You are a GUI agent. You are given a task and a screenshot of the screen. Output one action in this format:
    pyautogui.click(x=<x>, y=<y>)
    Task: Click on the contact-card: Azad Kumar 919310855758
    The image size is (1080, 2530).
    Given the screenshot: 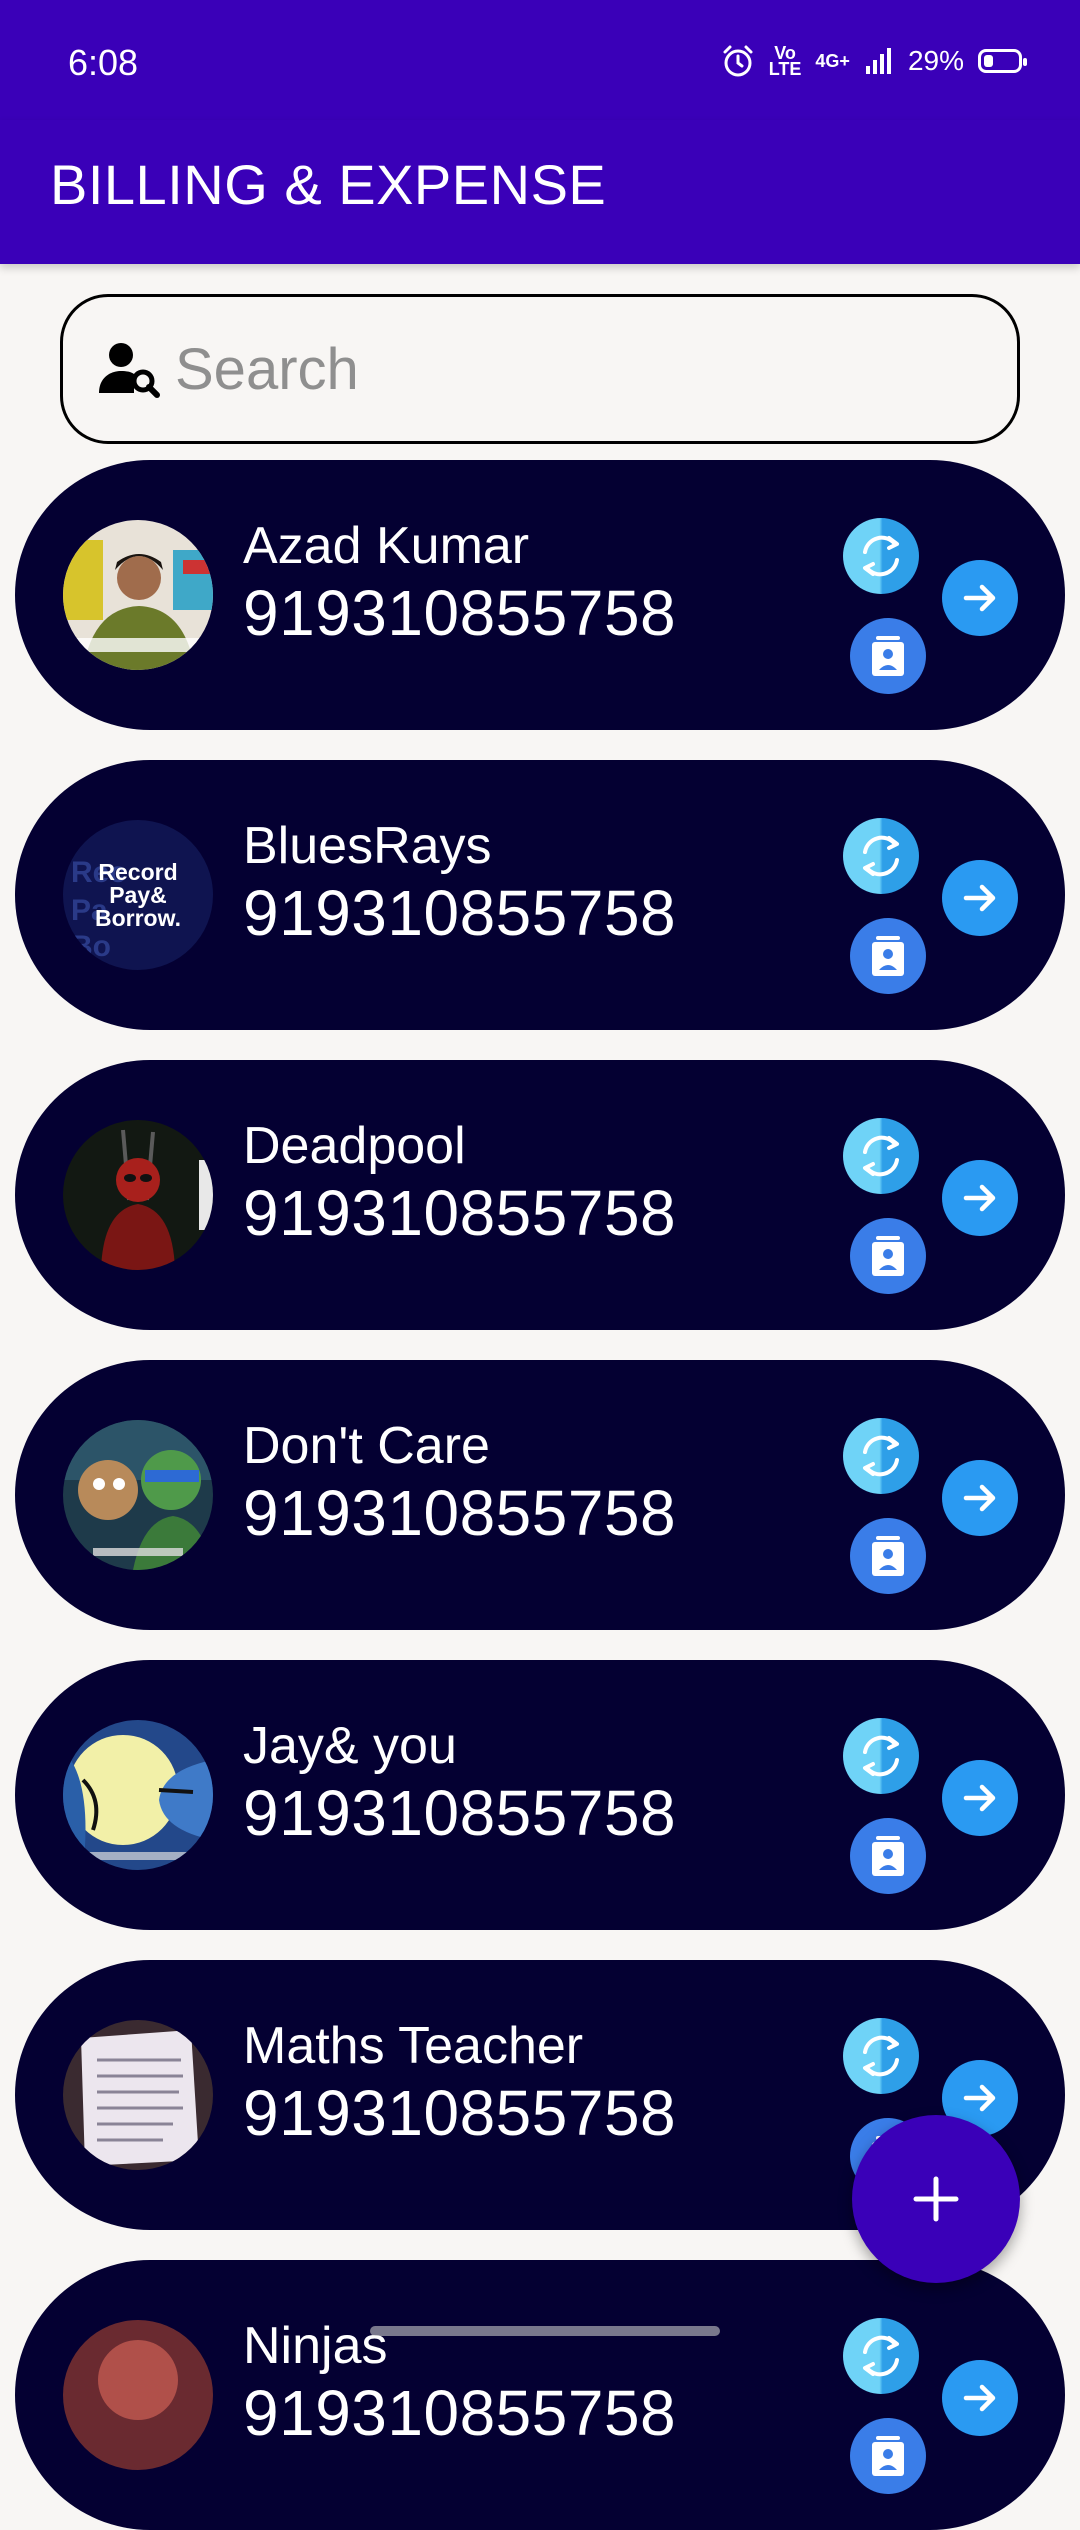 What is the action you would take?
    pyautogui.click(x=540, y=595)
    